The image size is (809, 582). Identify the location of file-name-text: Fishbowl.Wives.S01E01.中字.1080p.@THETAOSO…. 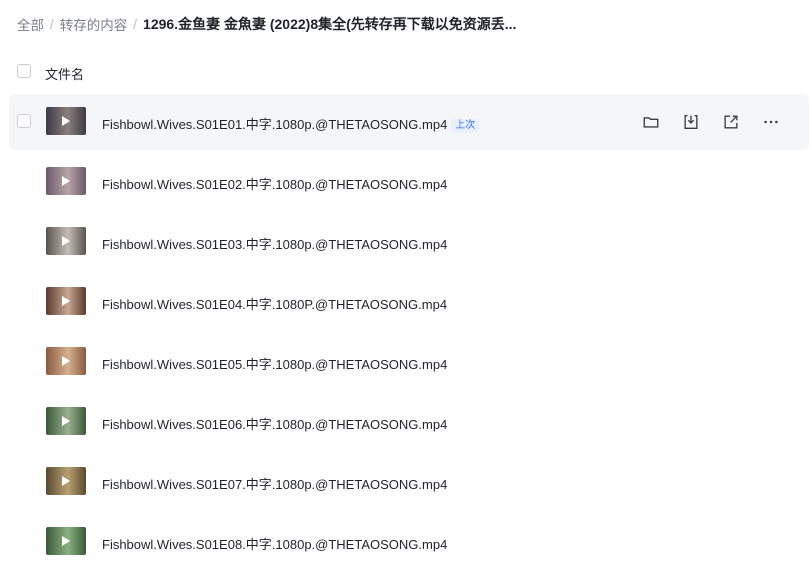
(275, 124).